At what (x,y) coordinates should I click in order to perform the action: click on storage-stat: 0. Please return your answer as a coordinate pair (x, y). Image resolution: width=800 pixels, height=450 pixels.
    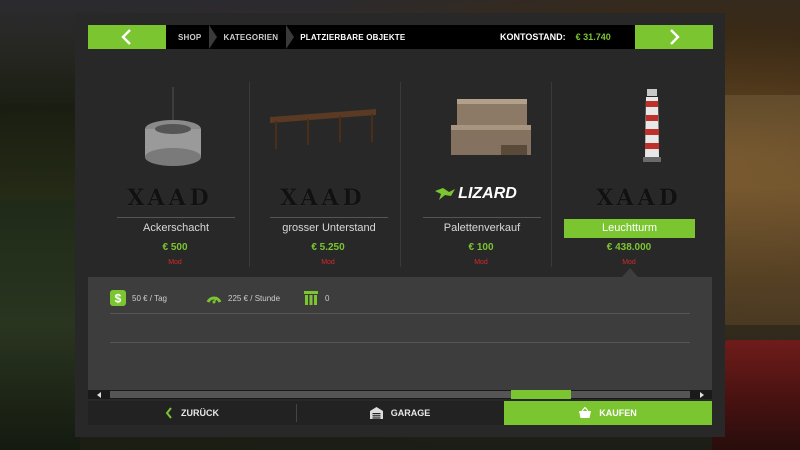
    Looking at the image, I should click on (316, 298).